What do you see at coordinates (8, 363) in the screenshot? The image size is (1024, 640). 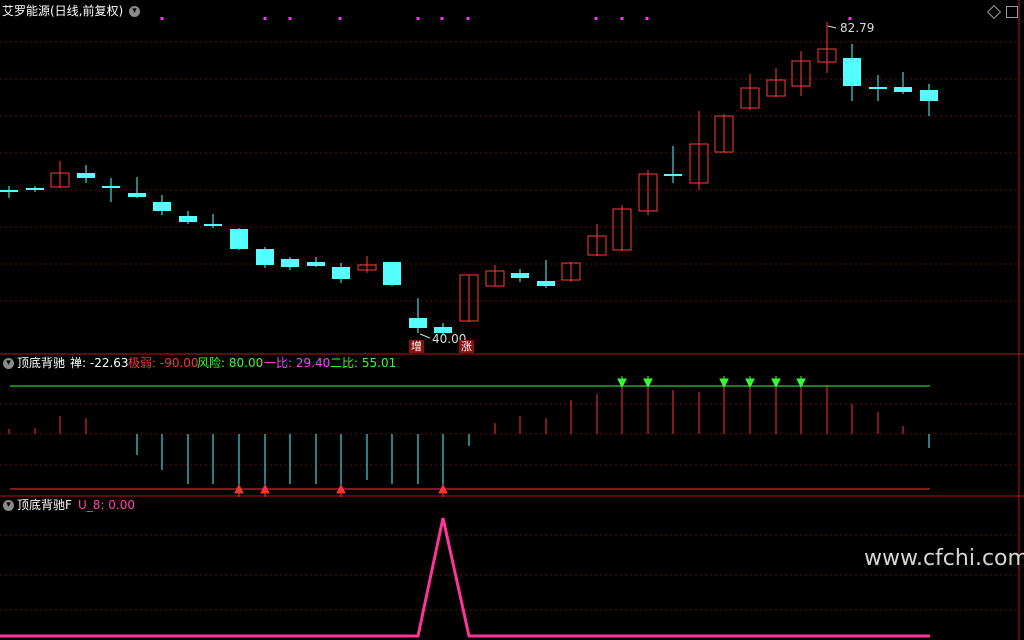 I see `indicator1-menu-icon: ▾` at bounding box center [8, 363].